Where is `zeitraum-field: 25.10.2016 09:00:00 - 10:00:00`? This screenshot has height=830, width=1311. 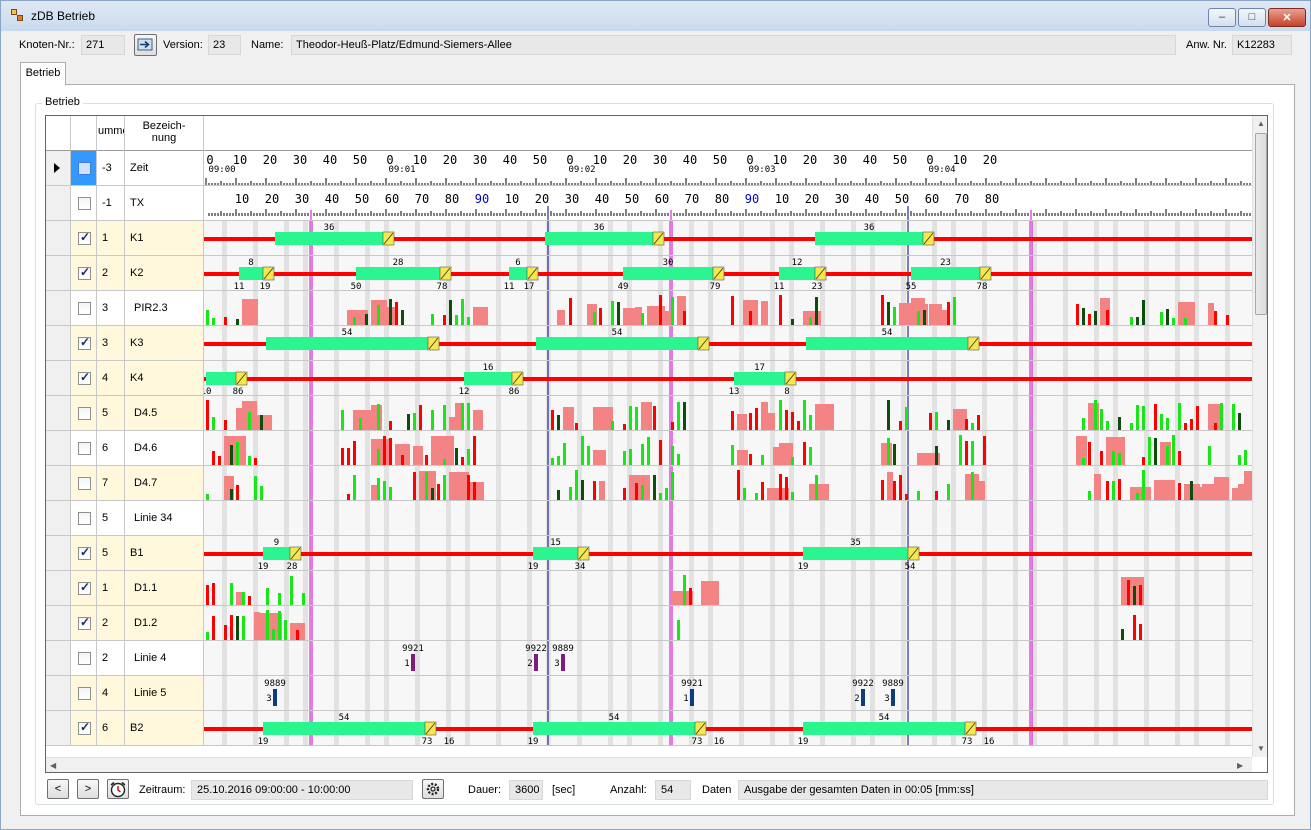 zeitraum-field: 25.10.2016 09:00:00 - 10:00:00 is located at coordinates (302, 790).